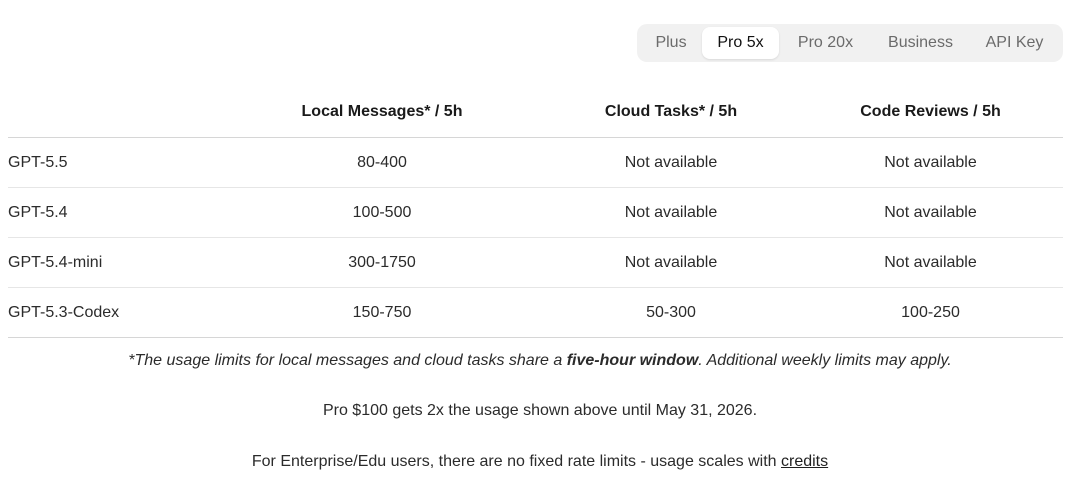  I want to click on header-cloud-tasks: Cloud Tasks* / 5h, so click(671, 112).